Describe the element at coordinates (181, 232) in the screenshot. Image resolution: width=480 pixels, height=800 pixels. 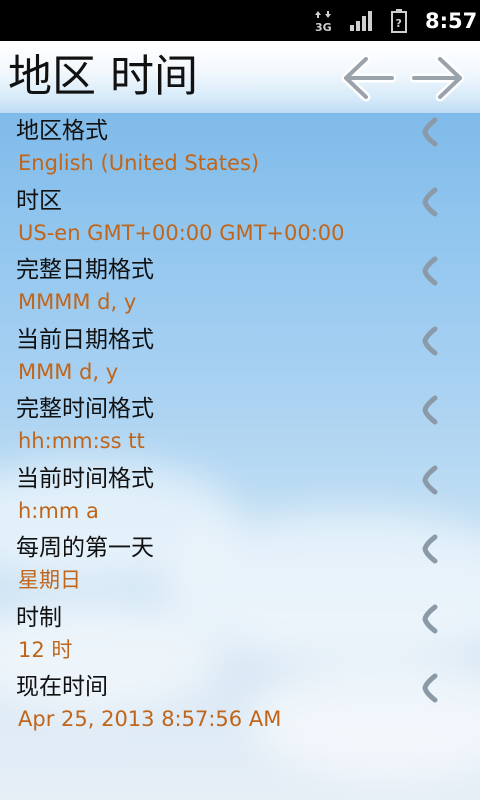
I see `setting-value: US-en GMT+00:00 GMT+00:00` at that location.